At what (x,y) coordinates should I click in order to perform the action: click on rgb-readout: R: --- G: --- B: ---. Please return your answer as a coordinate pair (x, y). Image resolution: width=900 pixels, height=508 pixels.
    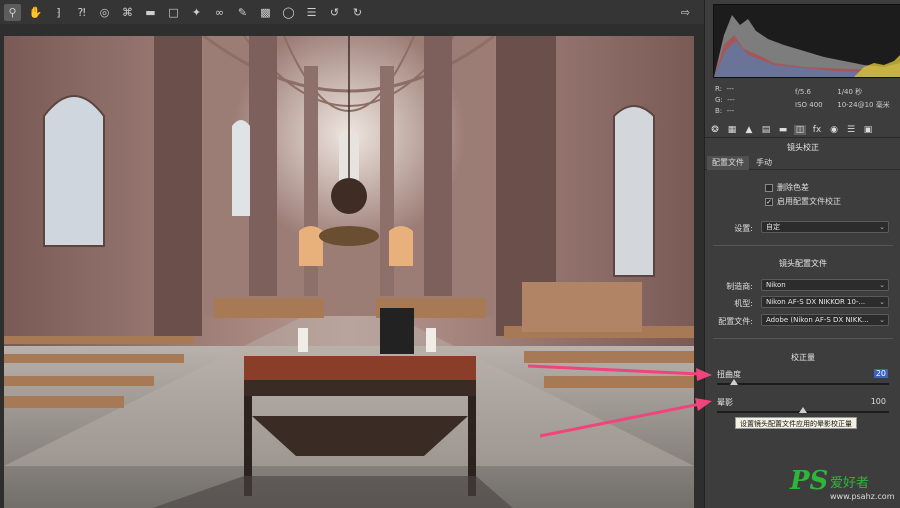
    Looking at the image, I should click on (725, 100).